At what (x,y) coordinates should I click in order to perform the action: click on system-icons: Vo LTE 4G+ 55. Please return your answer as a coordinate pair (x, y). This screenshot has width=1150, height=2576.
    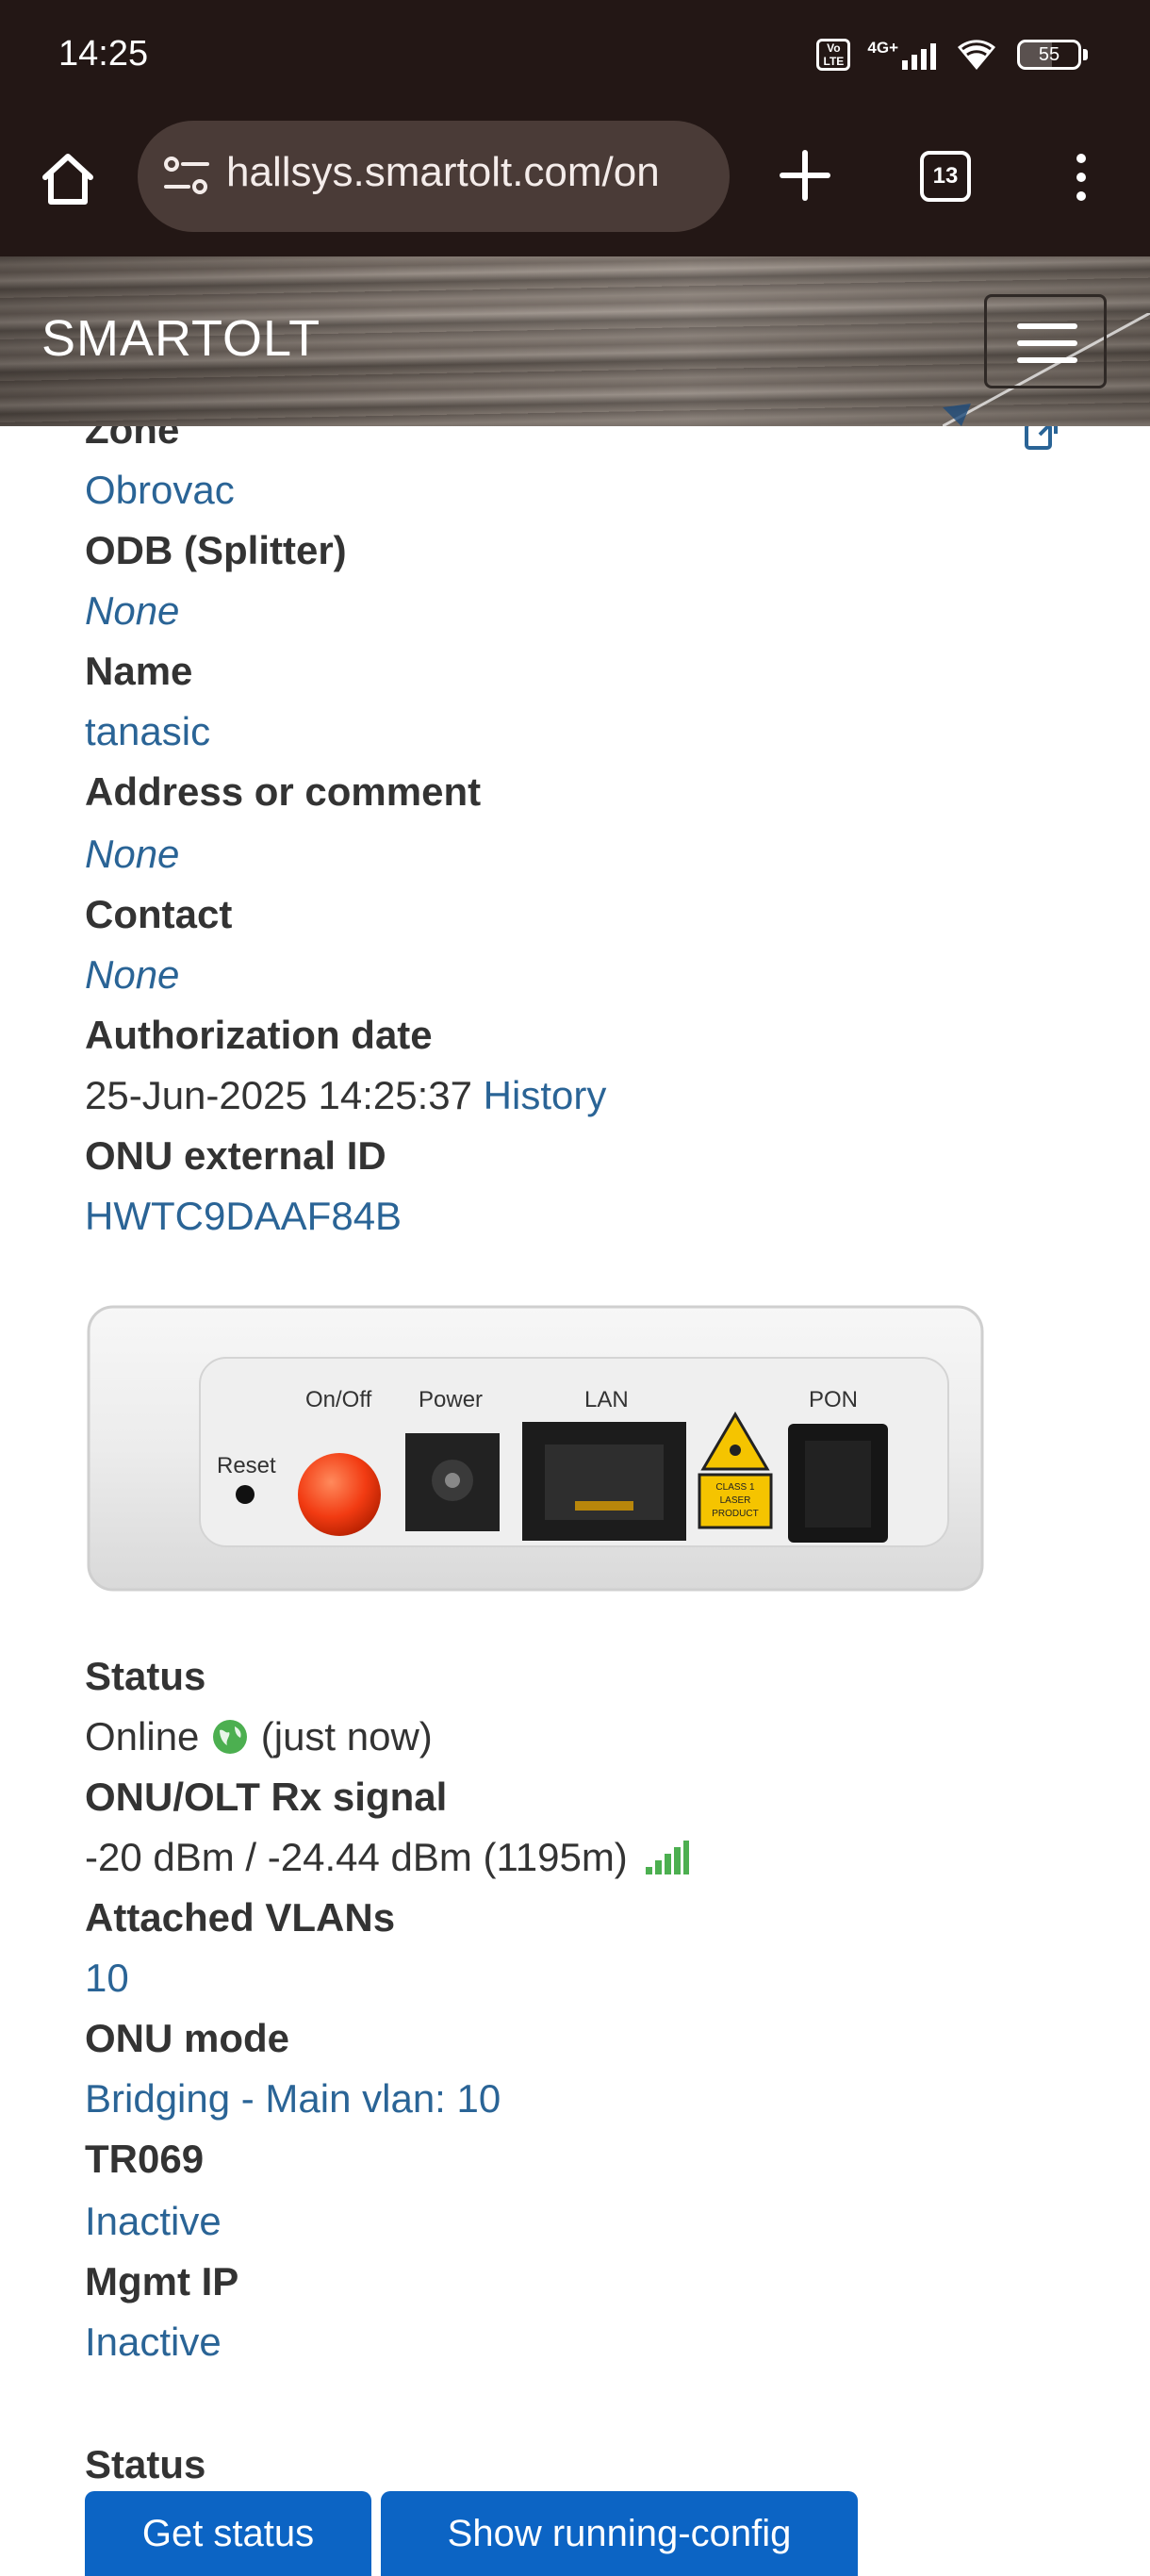
    Looking at the image, I should click on (952, 55).